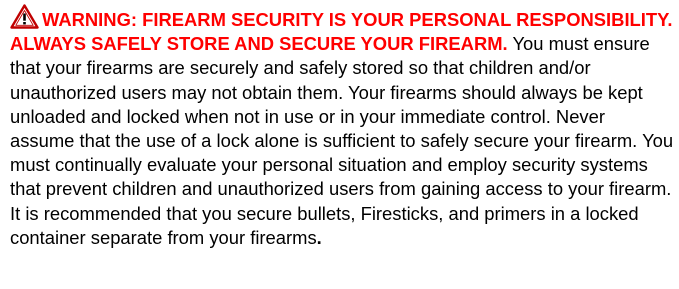 Image resolution: width=679 pixels, height=289 pixels. Describe the element at coordinates (319, 237) in the screenshot. I see `warning-body-end: .` at that location.